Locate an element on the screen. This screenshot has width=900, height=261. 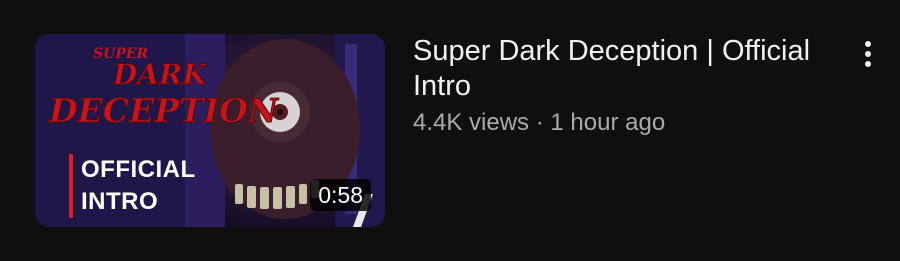
svg-text: DARK is located at coordinates (160, 74).